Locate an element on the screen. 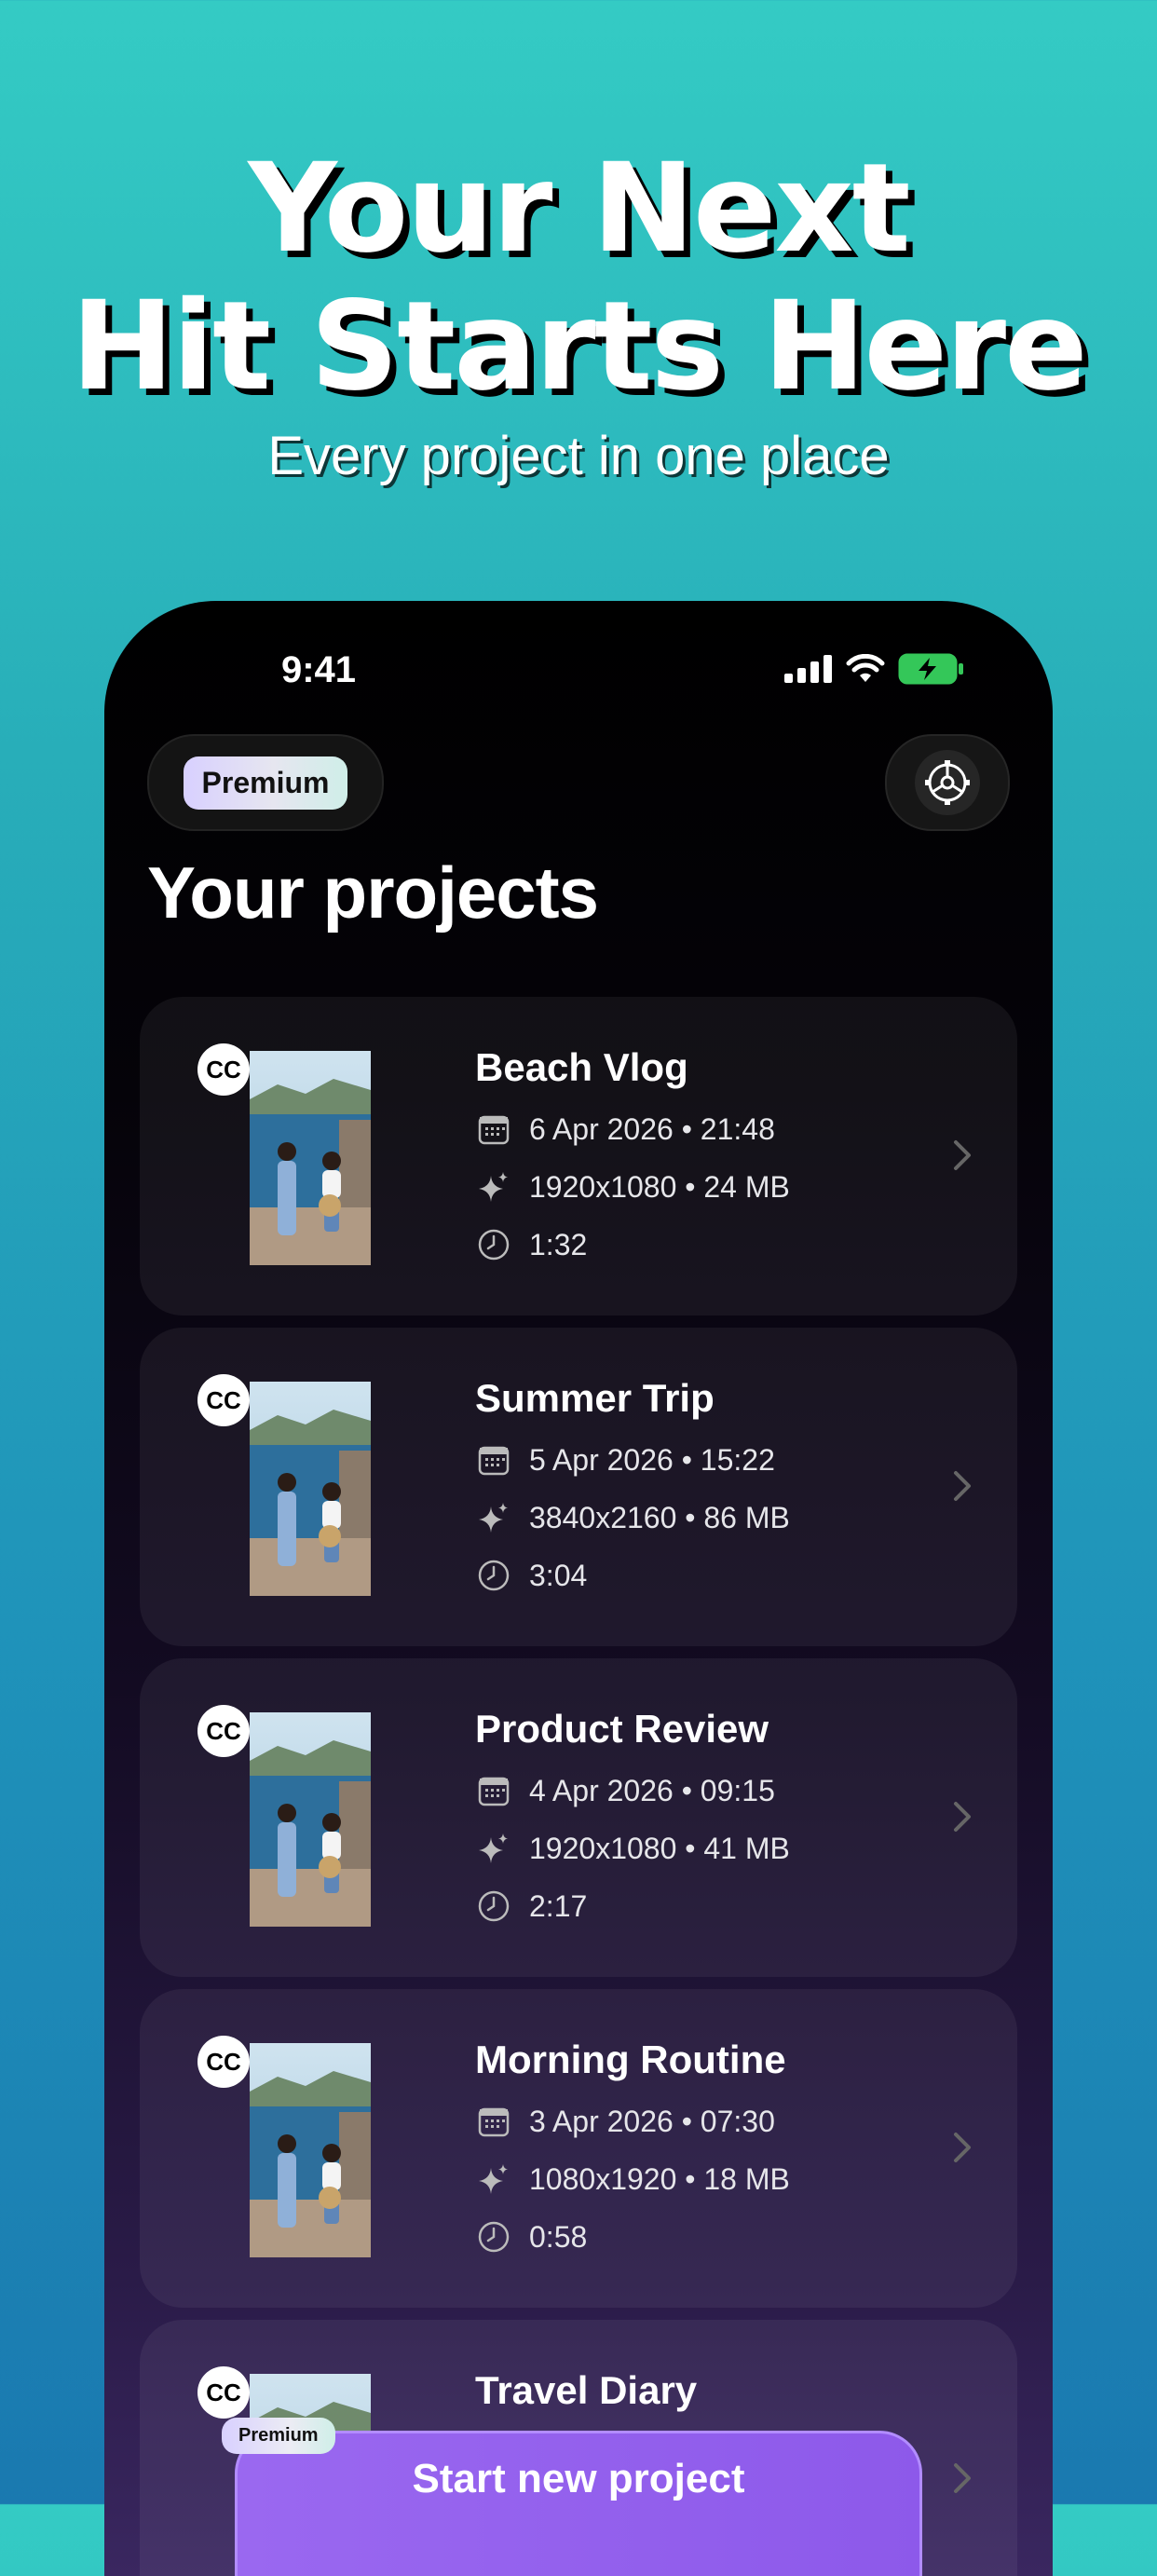  project-specs-row: 1920x1080 • 41 MB is located at coordinates (632, 1848).